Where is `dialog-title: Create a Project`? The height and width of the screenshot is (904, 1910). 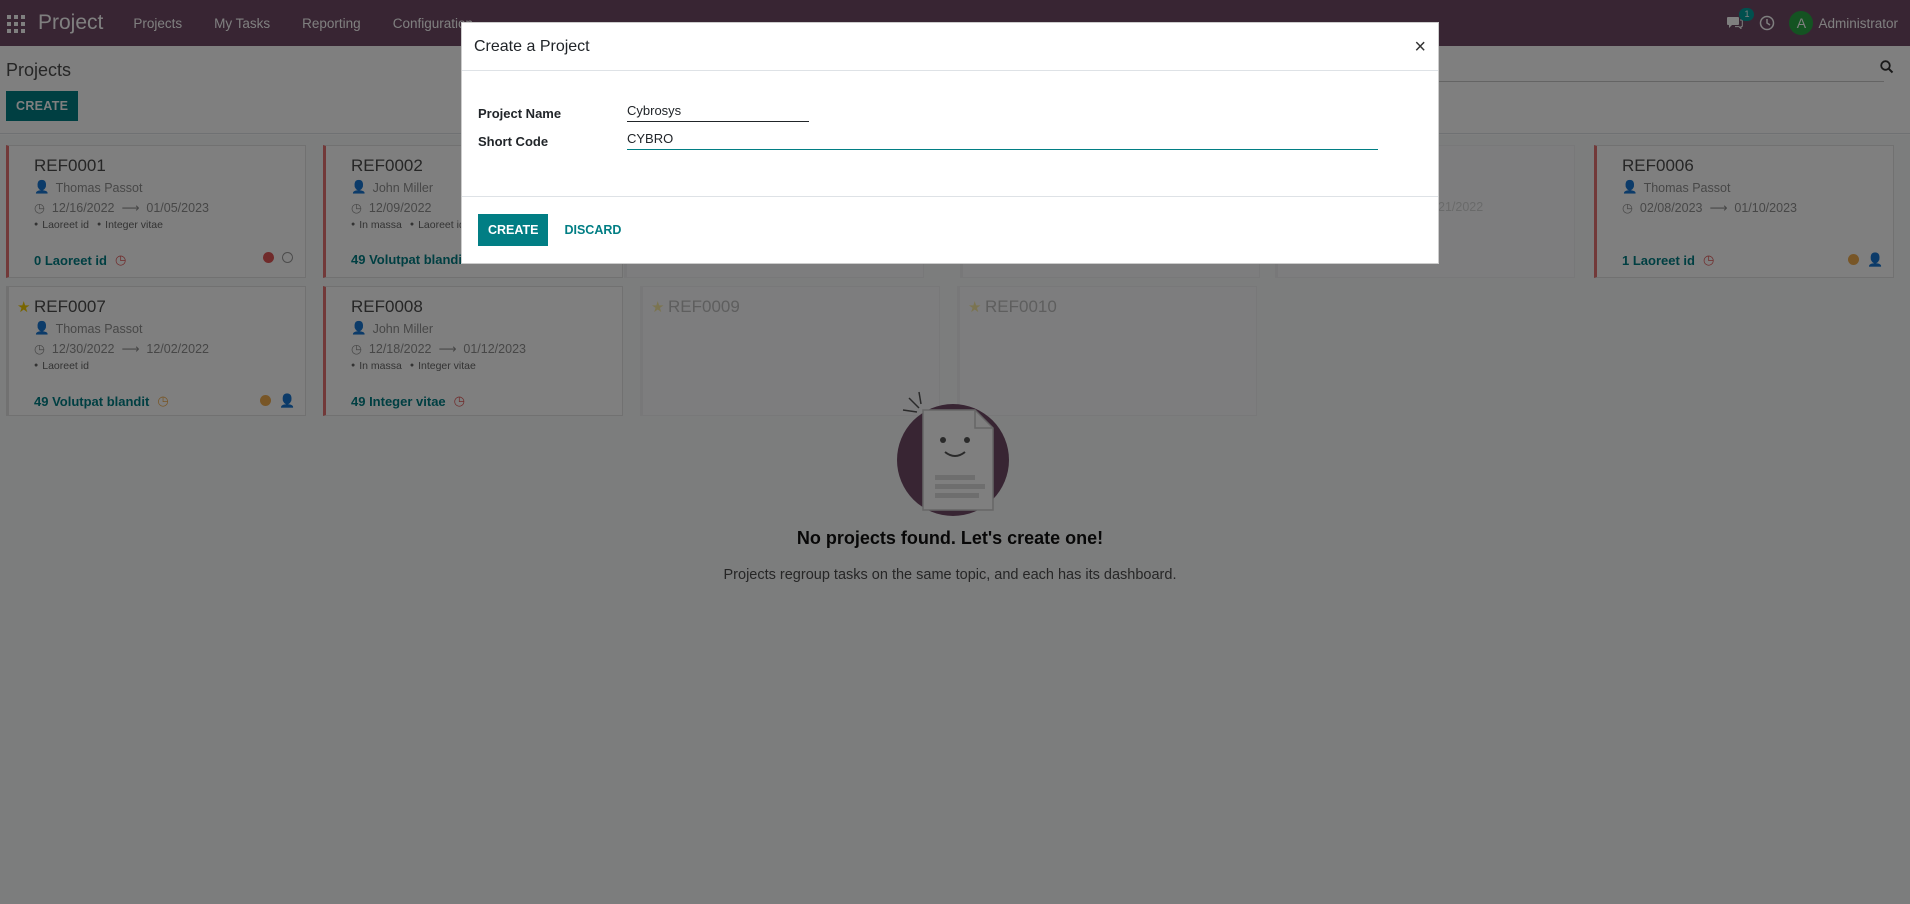 dialog-title: Create a Project is located at coordinates (532, 46).